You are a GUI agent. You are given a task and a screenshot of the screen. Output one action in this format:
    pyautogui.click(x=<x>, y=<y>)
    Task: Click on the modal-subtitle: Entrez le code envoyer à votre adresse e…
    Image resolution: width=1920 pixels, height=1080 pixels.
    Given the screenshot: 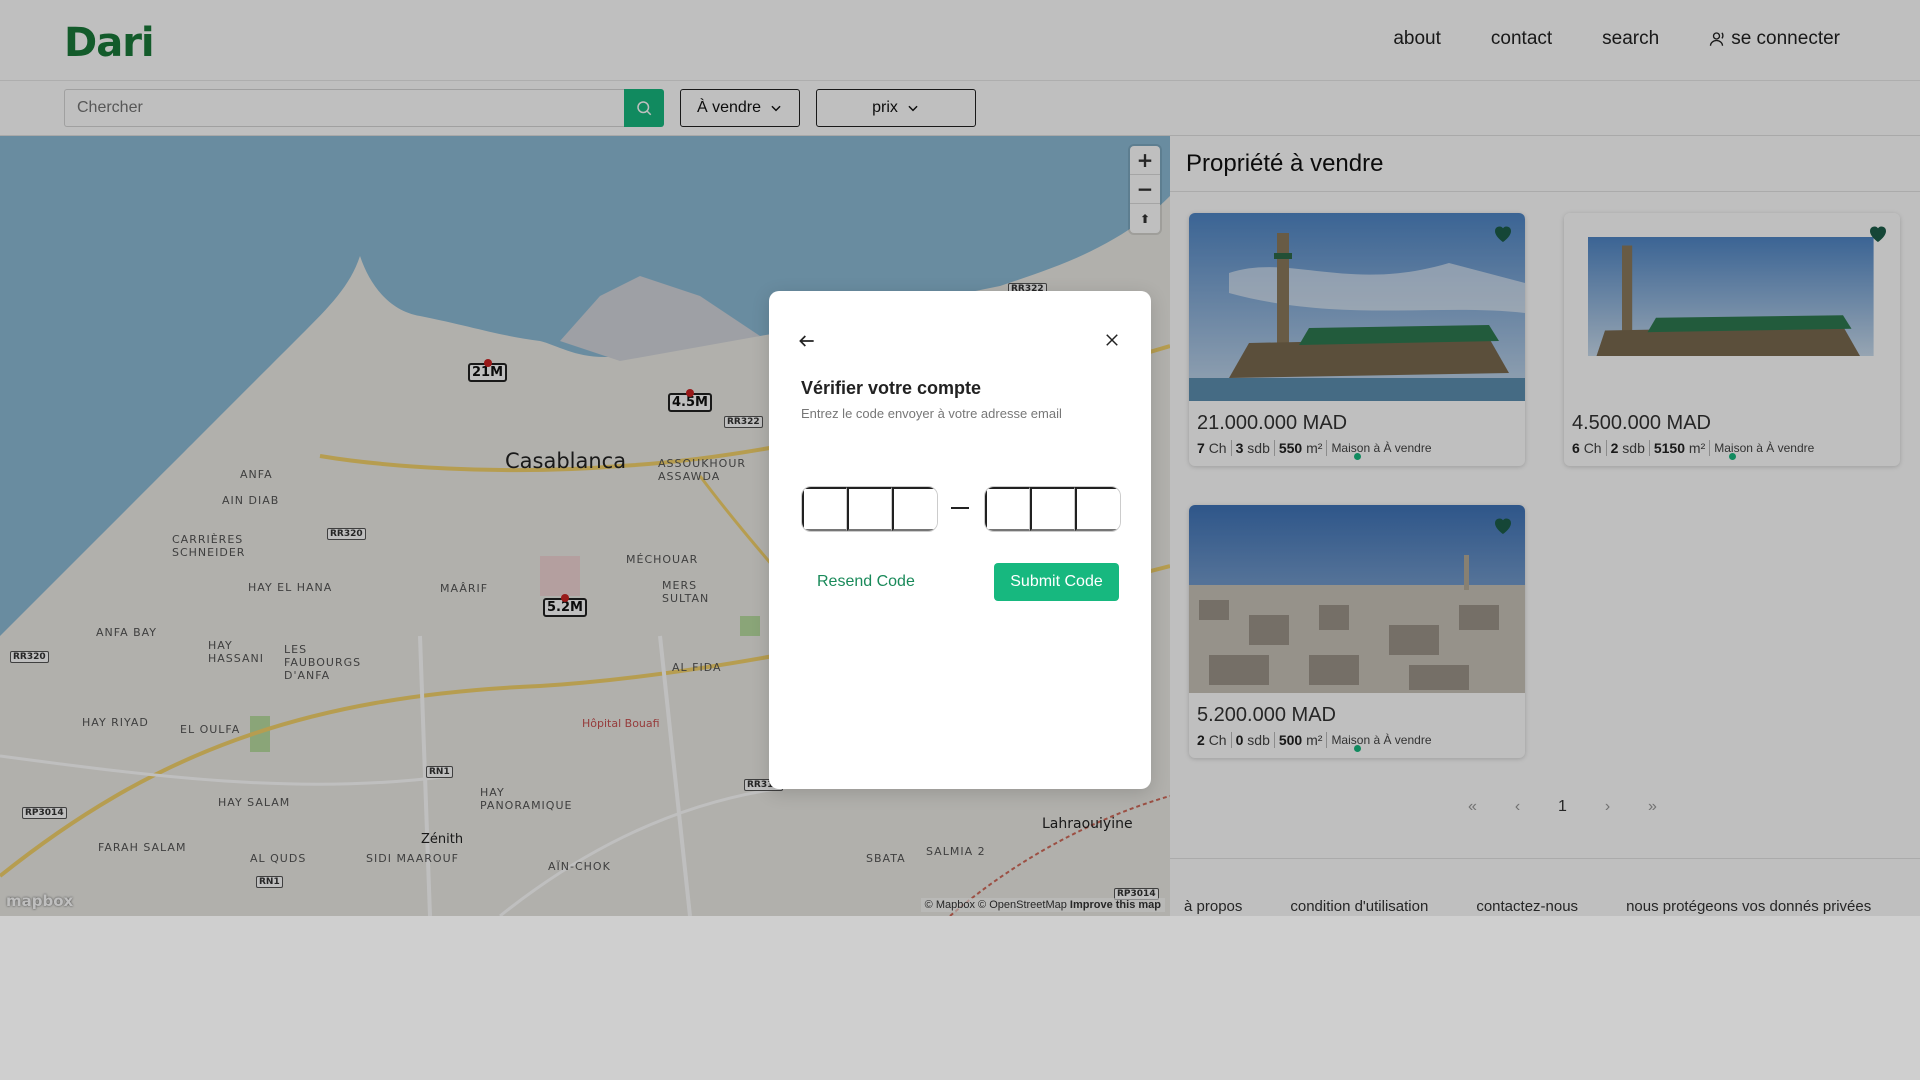 What is the action you would take?
    pyautogui.click(x=931, y=413)
    